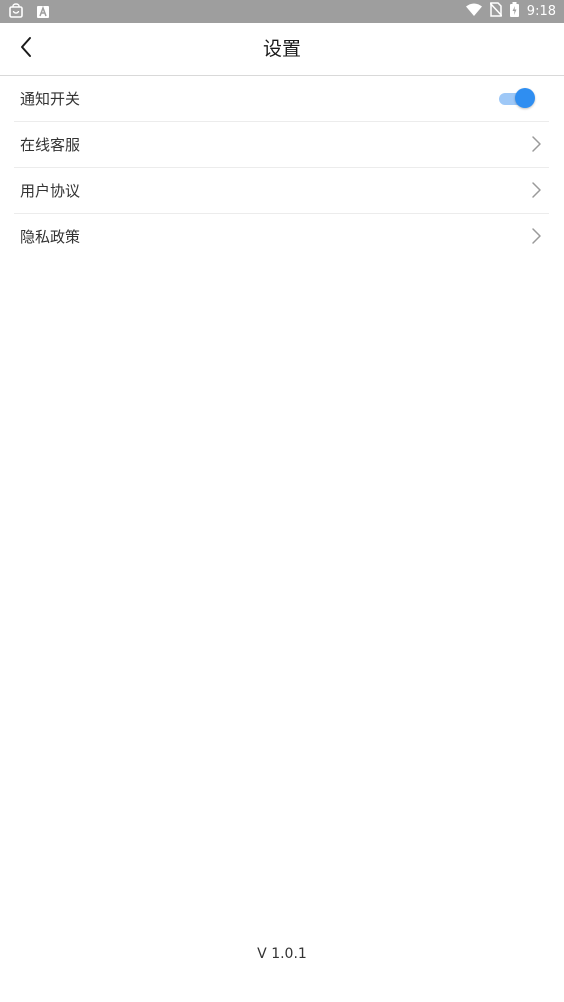 The image size is (564, 1002). I want to click on chevron-left-icon, so click(26, 49).